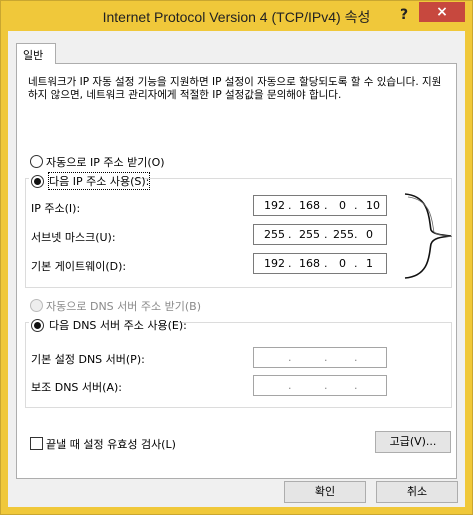  What do you see at coordinates (428, 236) in the screenshot?
I see `brace-annotation-icon` at bounding box center [428, 236].